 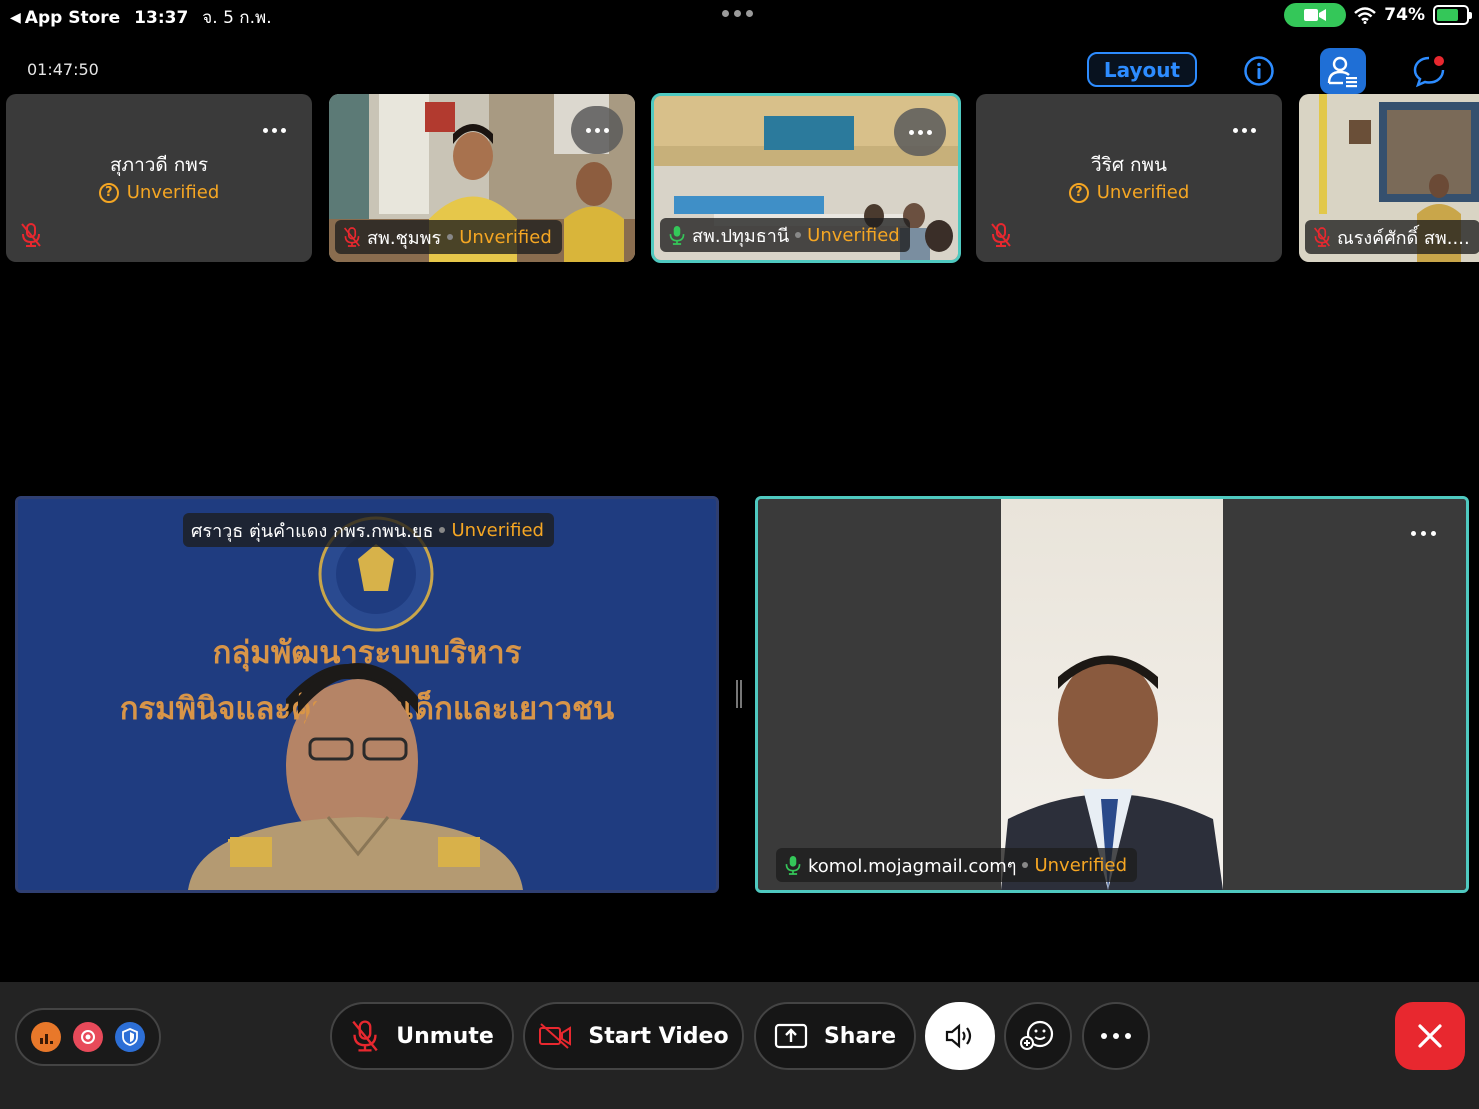 I want to click on meeting-status-pill, so click(x=88, y=1037).